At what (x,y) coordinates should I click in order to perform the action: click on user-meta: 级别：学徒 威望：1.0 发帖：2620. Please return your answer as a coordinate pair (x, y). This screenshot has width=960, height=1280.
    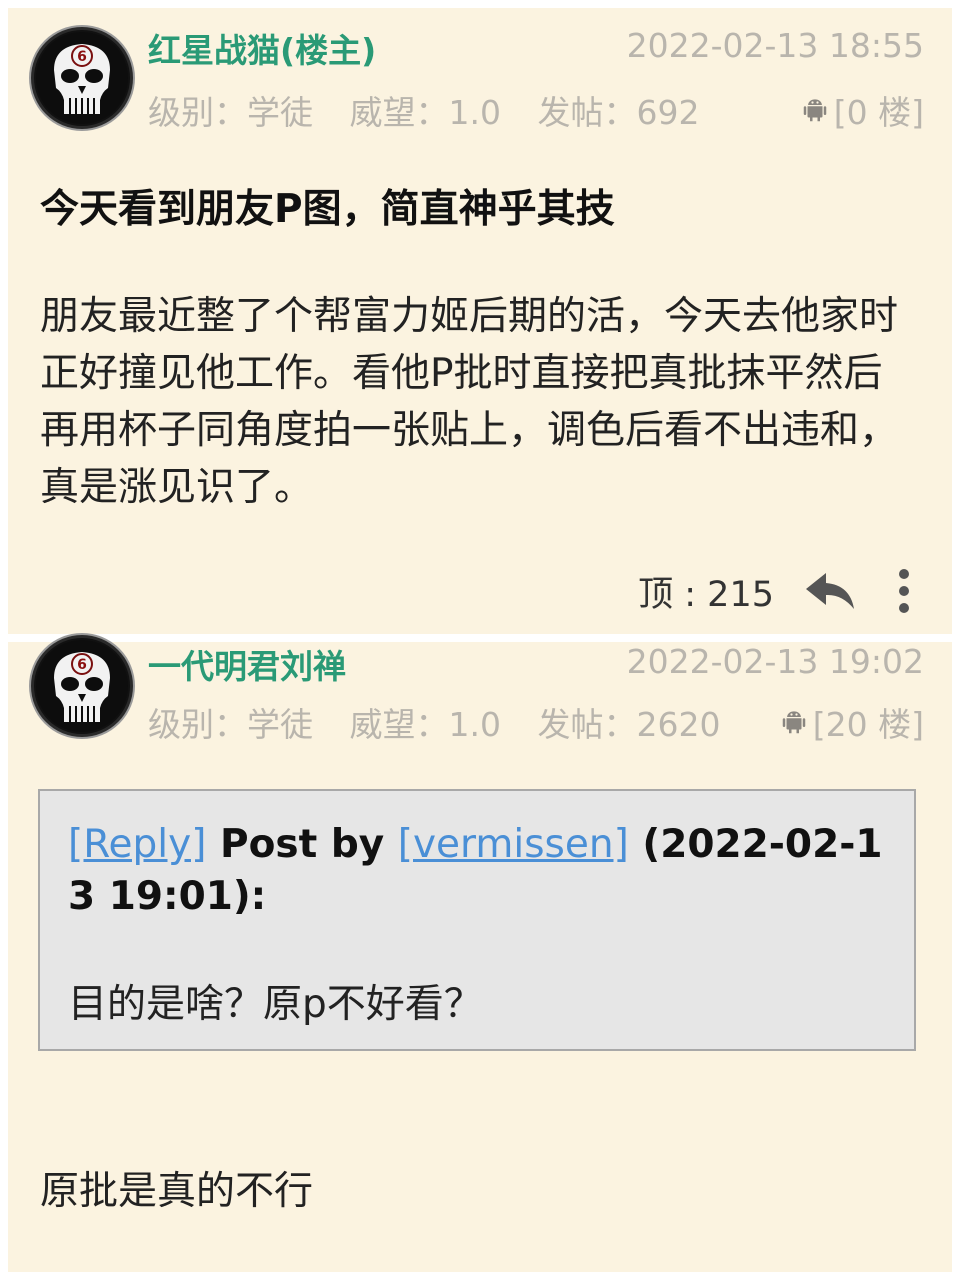
    Looking at the image, I should click on (447, 722).